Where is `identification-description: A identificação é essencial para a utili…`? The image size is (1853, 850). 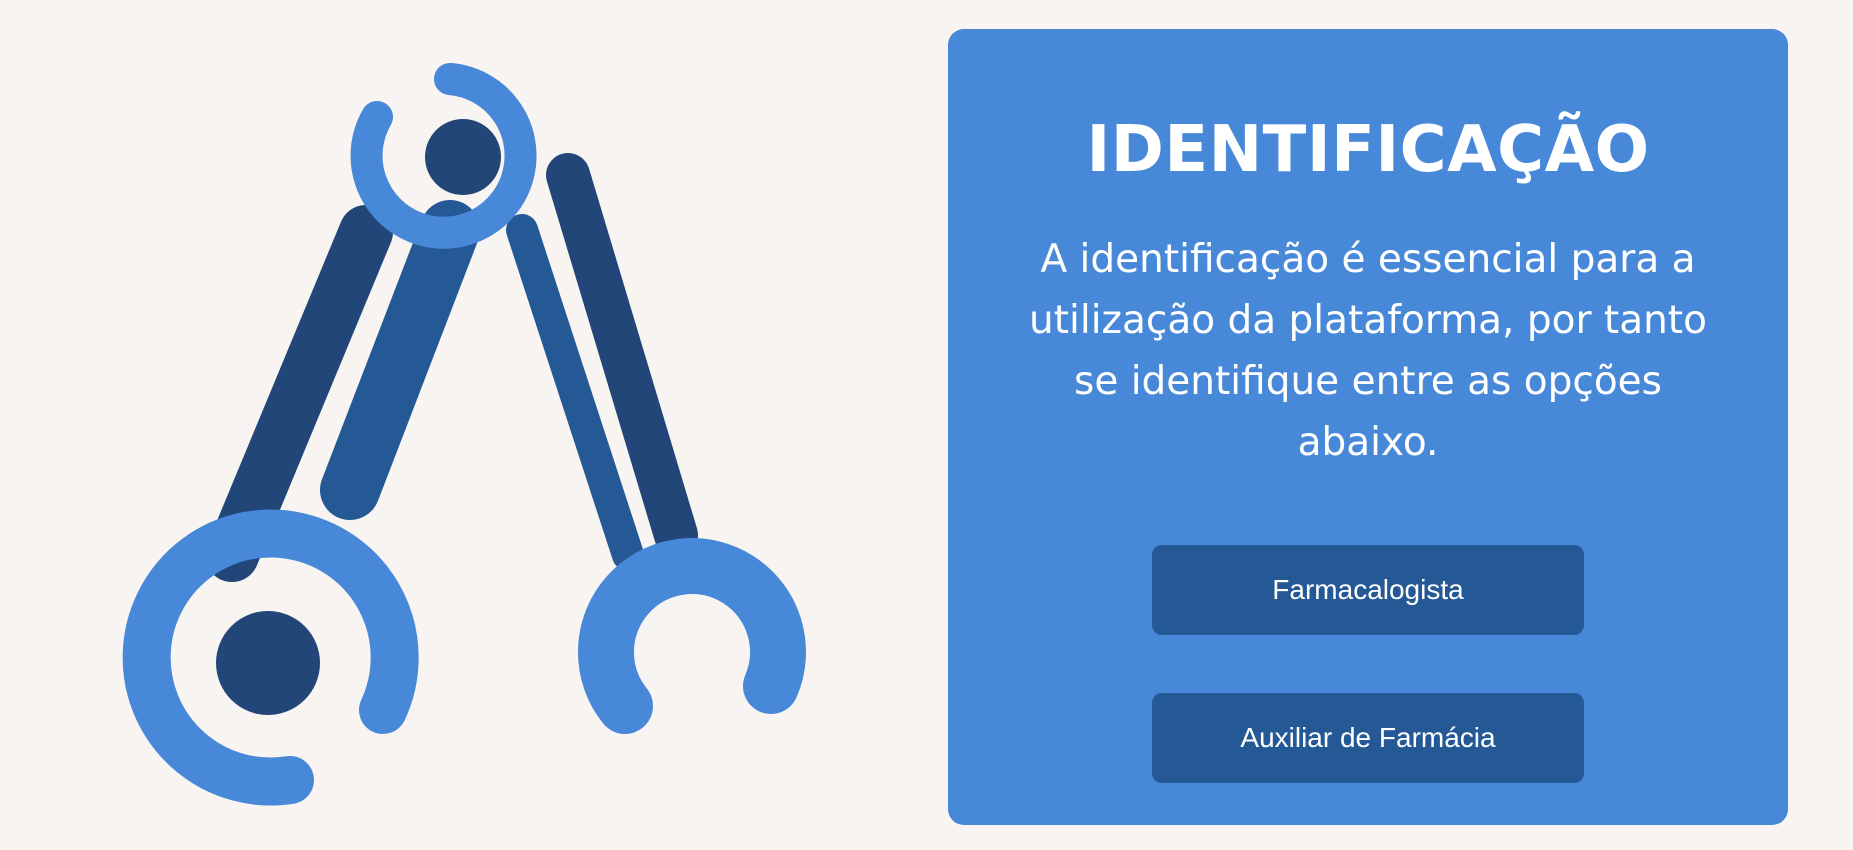 identification-description: A identificação é essencial para a utili… is located at coordinates (1368, 351).